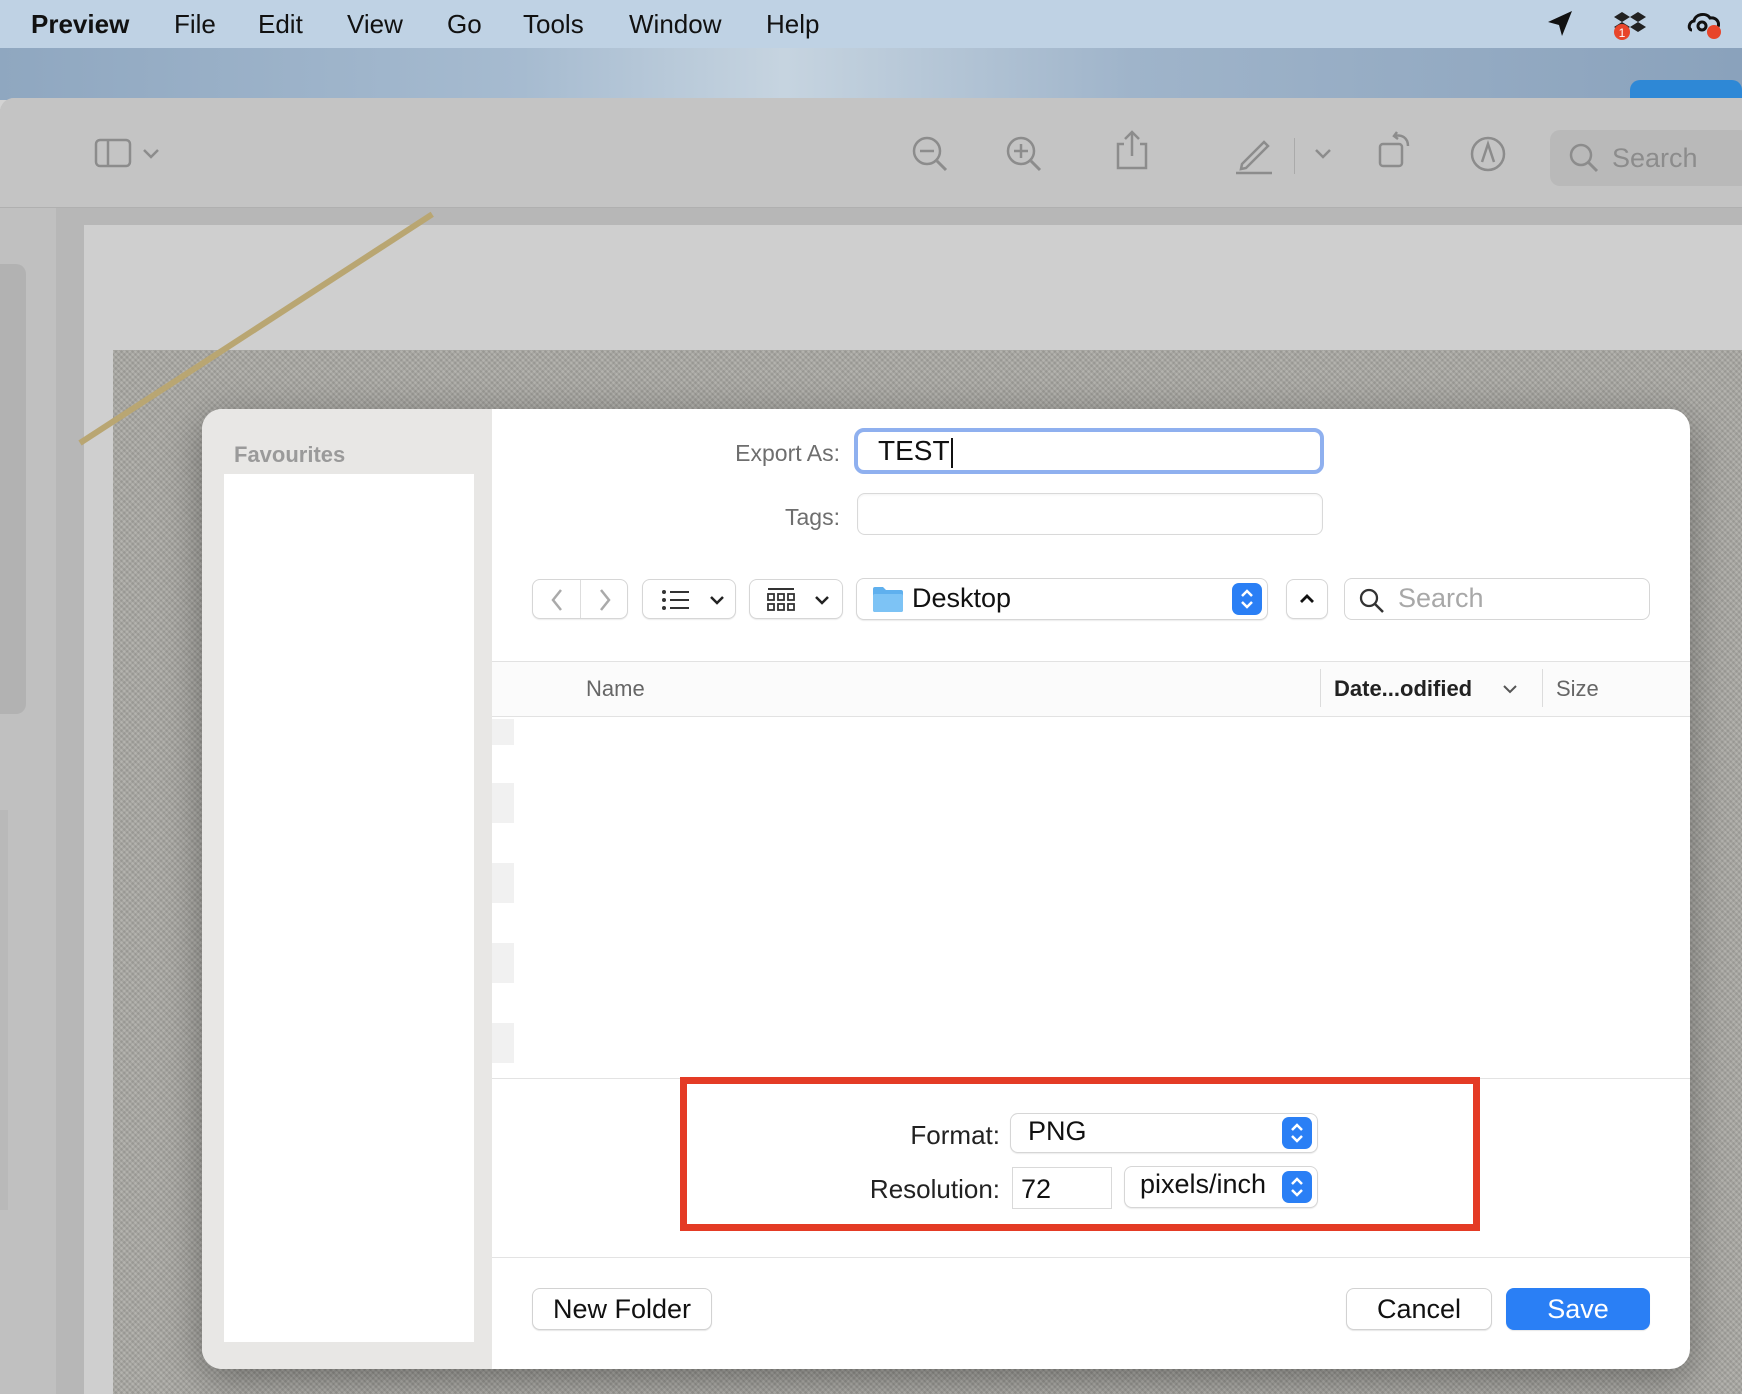  I want to click on segment-divider, so click(580, 599).